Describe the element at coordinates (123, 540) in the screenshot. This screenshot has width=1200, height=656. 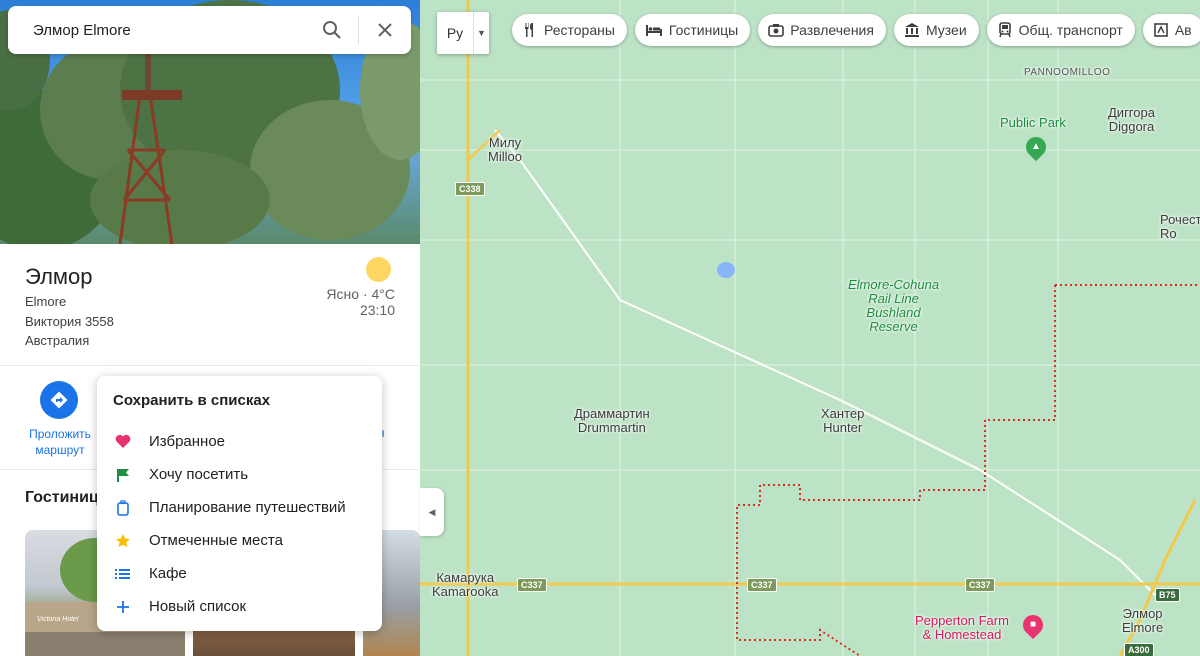
I see `star-icon` at that location.